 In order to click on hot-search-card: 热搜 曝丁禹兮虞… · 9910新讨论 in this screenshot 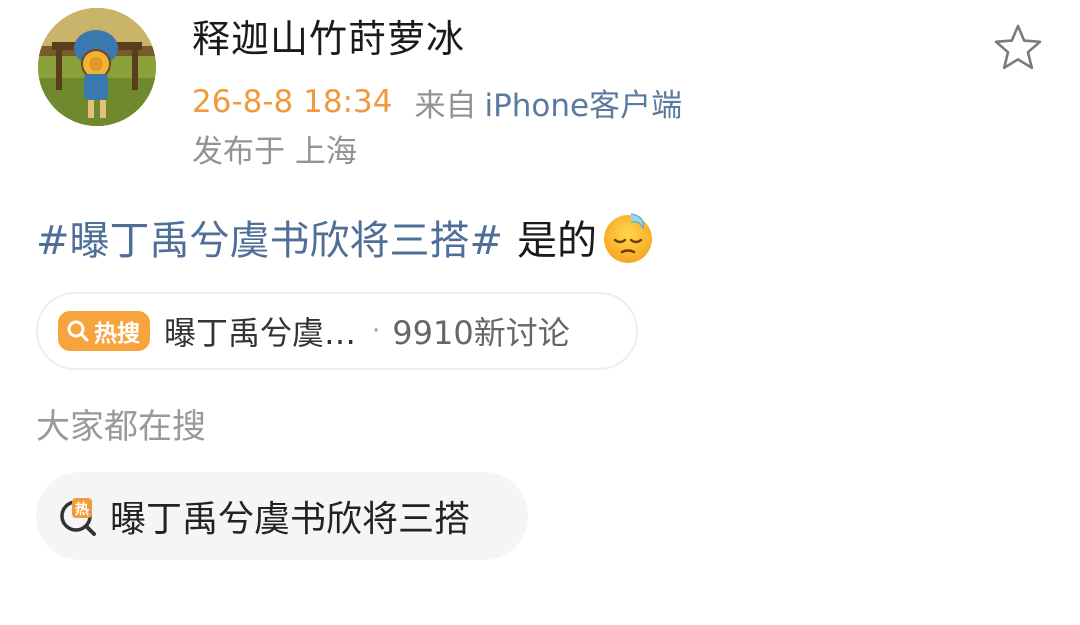, I will do `click(337, 331)`.